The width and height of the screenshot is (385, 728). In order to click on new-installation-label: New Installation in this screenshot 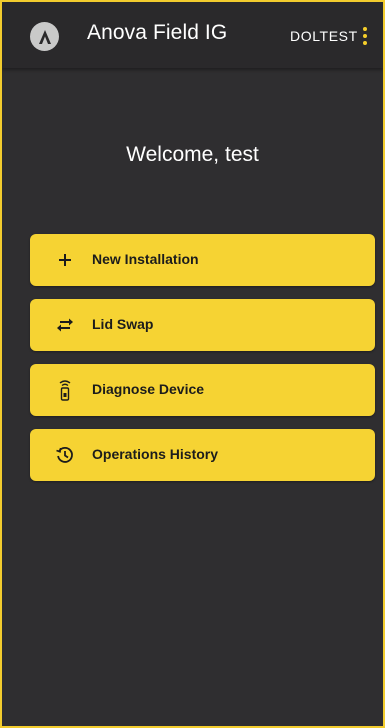, I will do `click(145, 259)`.